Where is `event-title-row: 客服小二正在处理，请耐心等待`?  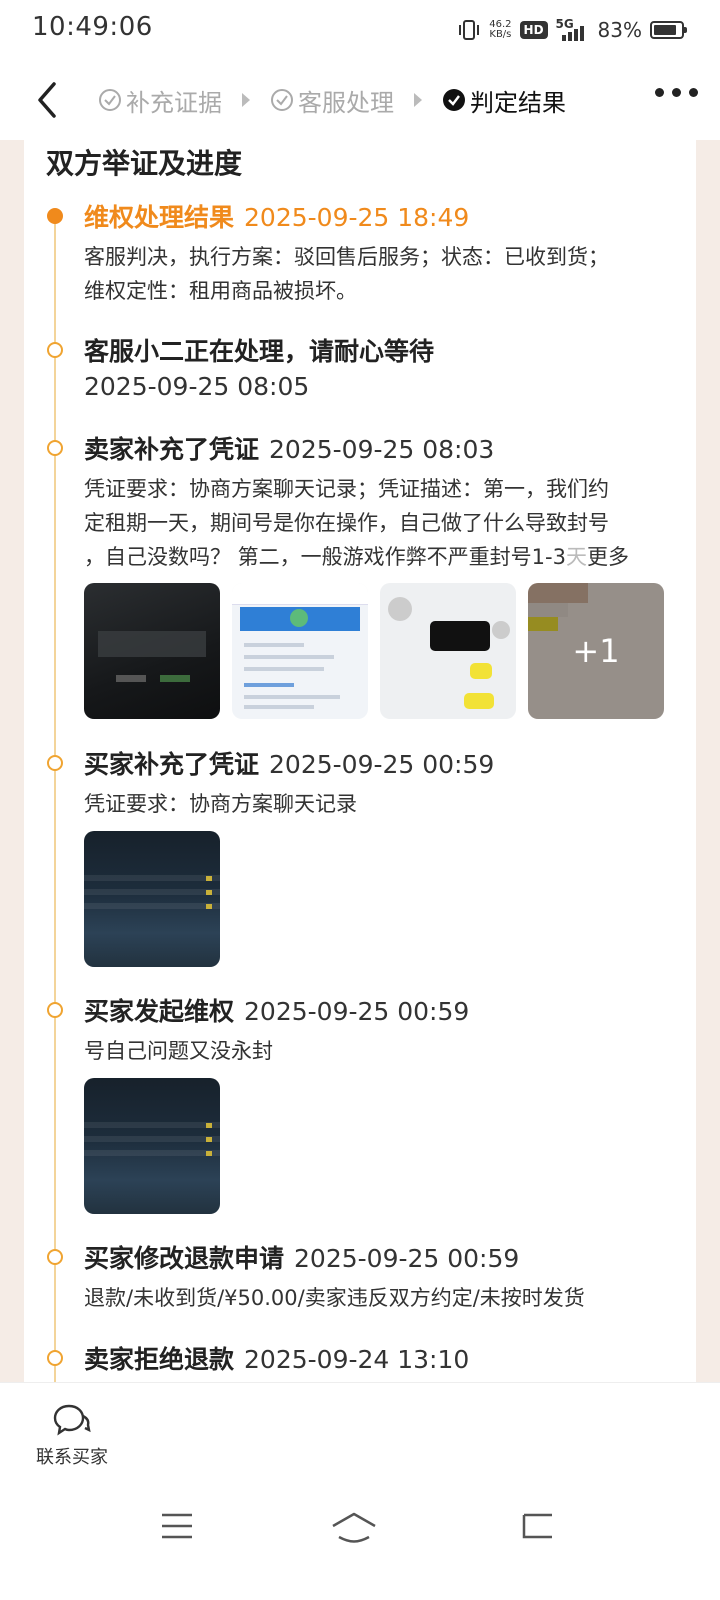 event-title-row: 客服小二正在处理，请耐心等待 is located at coordinates (259, 350).